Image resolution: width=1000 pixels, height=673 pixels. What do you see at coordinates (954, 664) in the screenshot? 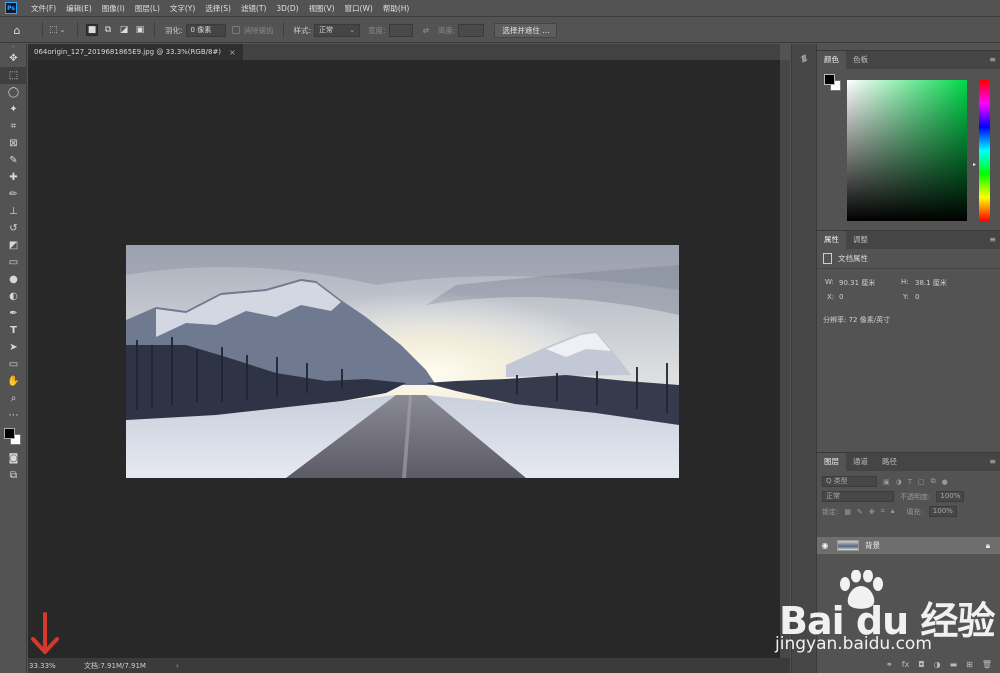
I see `new-group-icon: ▬` at bounding box center [954, 664].